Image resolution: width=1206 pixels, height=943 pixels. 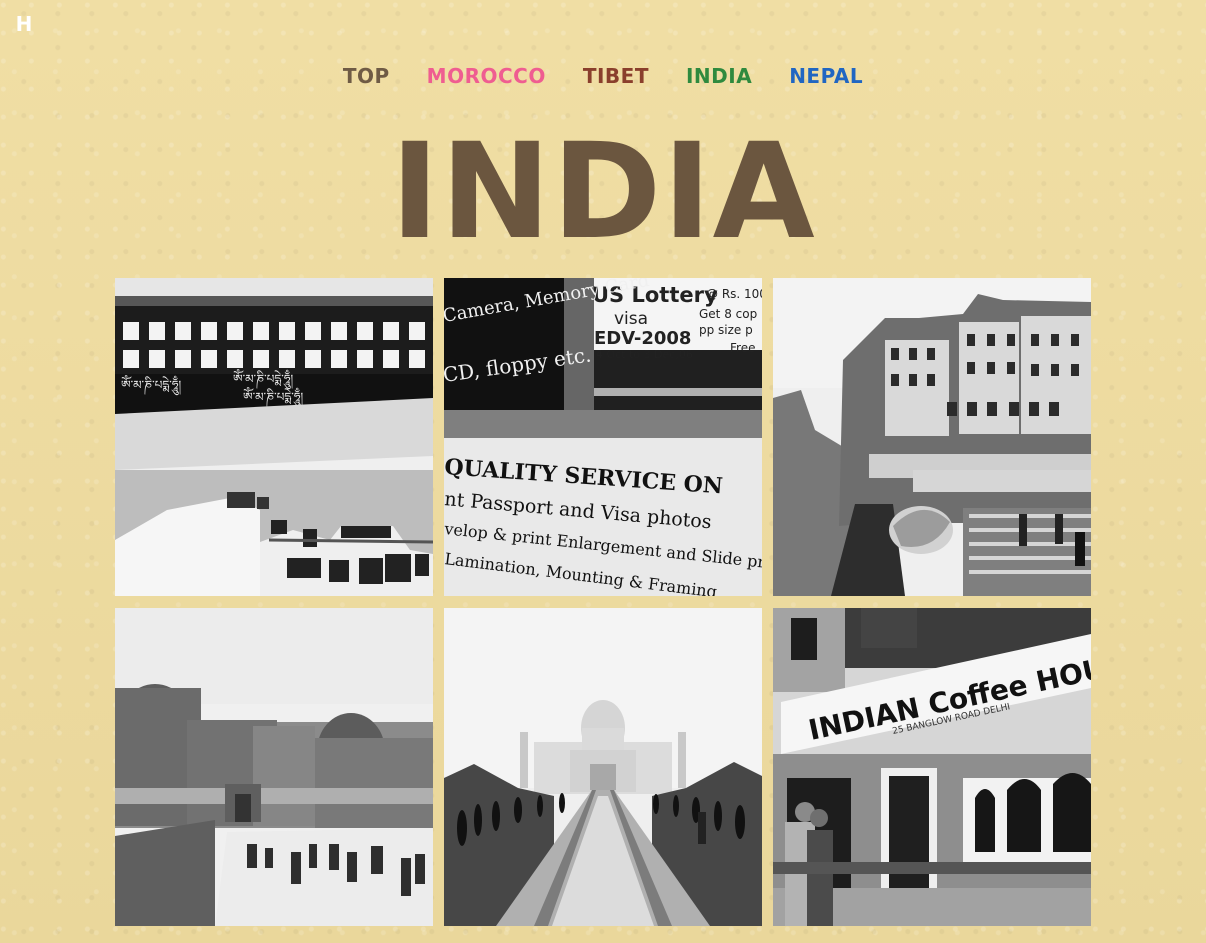 I want to click on free-sign-text: Free, so click(x=742, y=348).